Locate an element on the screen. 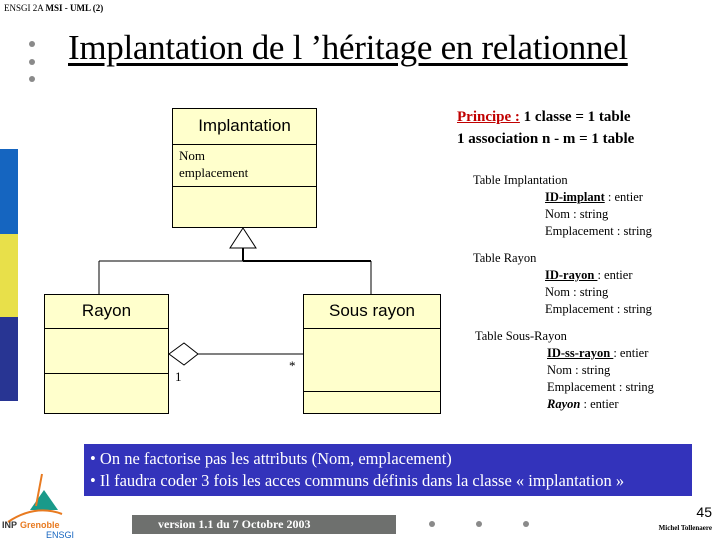 The width and height of the screenshot is (720, 540). table-title: Table Sous-Rayon is located at coordinates (521, 336).